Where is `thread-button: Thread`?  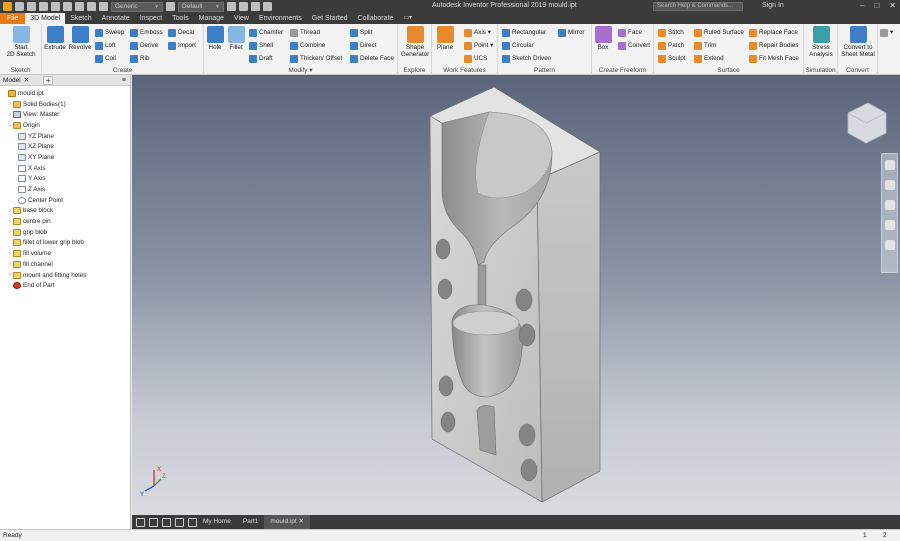 thread-button: Thread is located at coordinates (305, 32).